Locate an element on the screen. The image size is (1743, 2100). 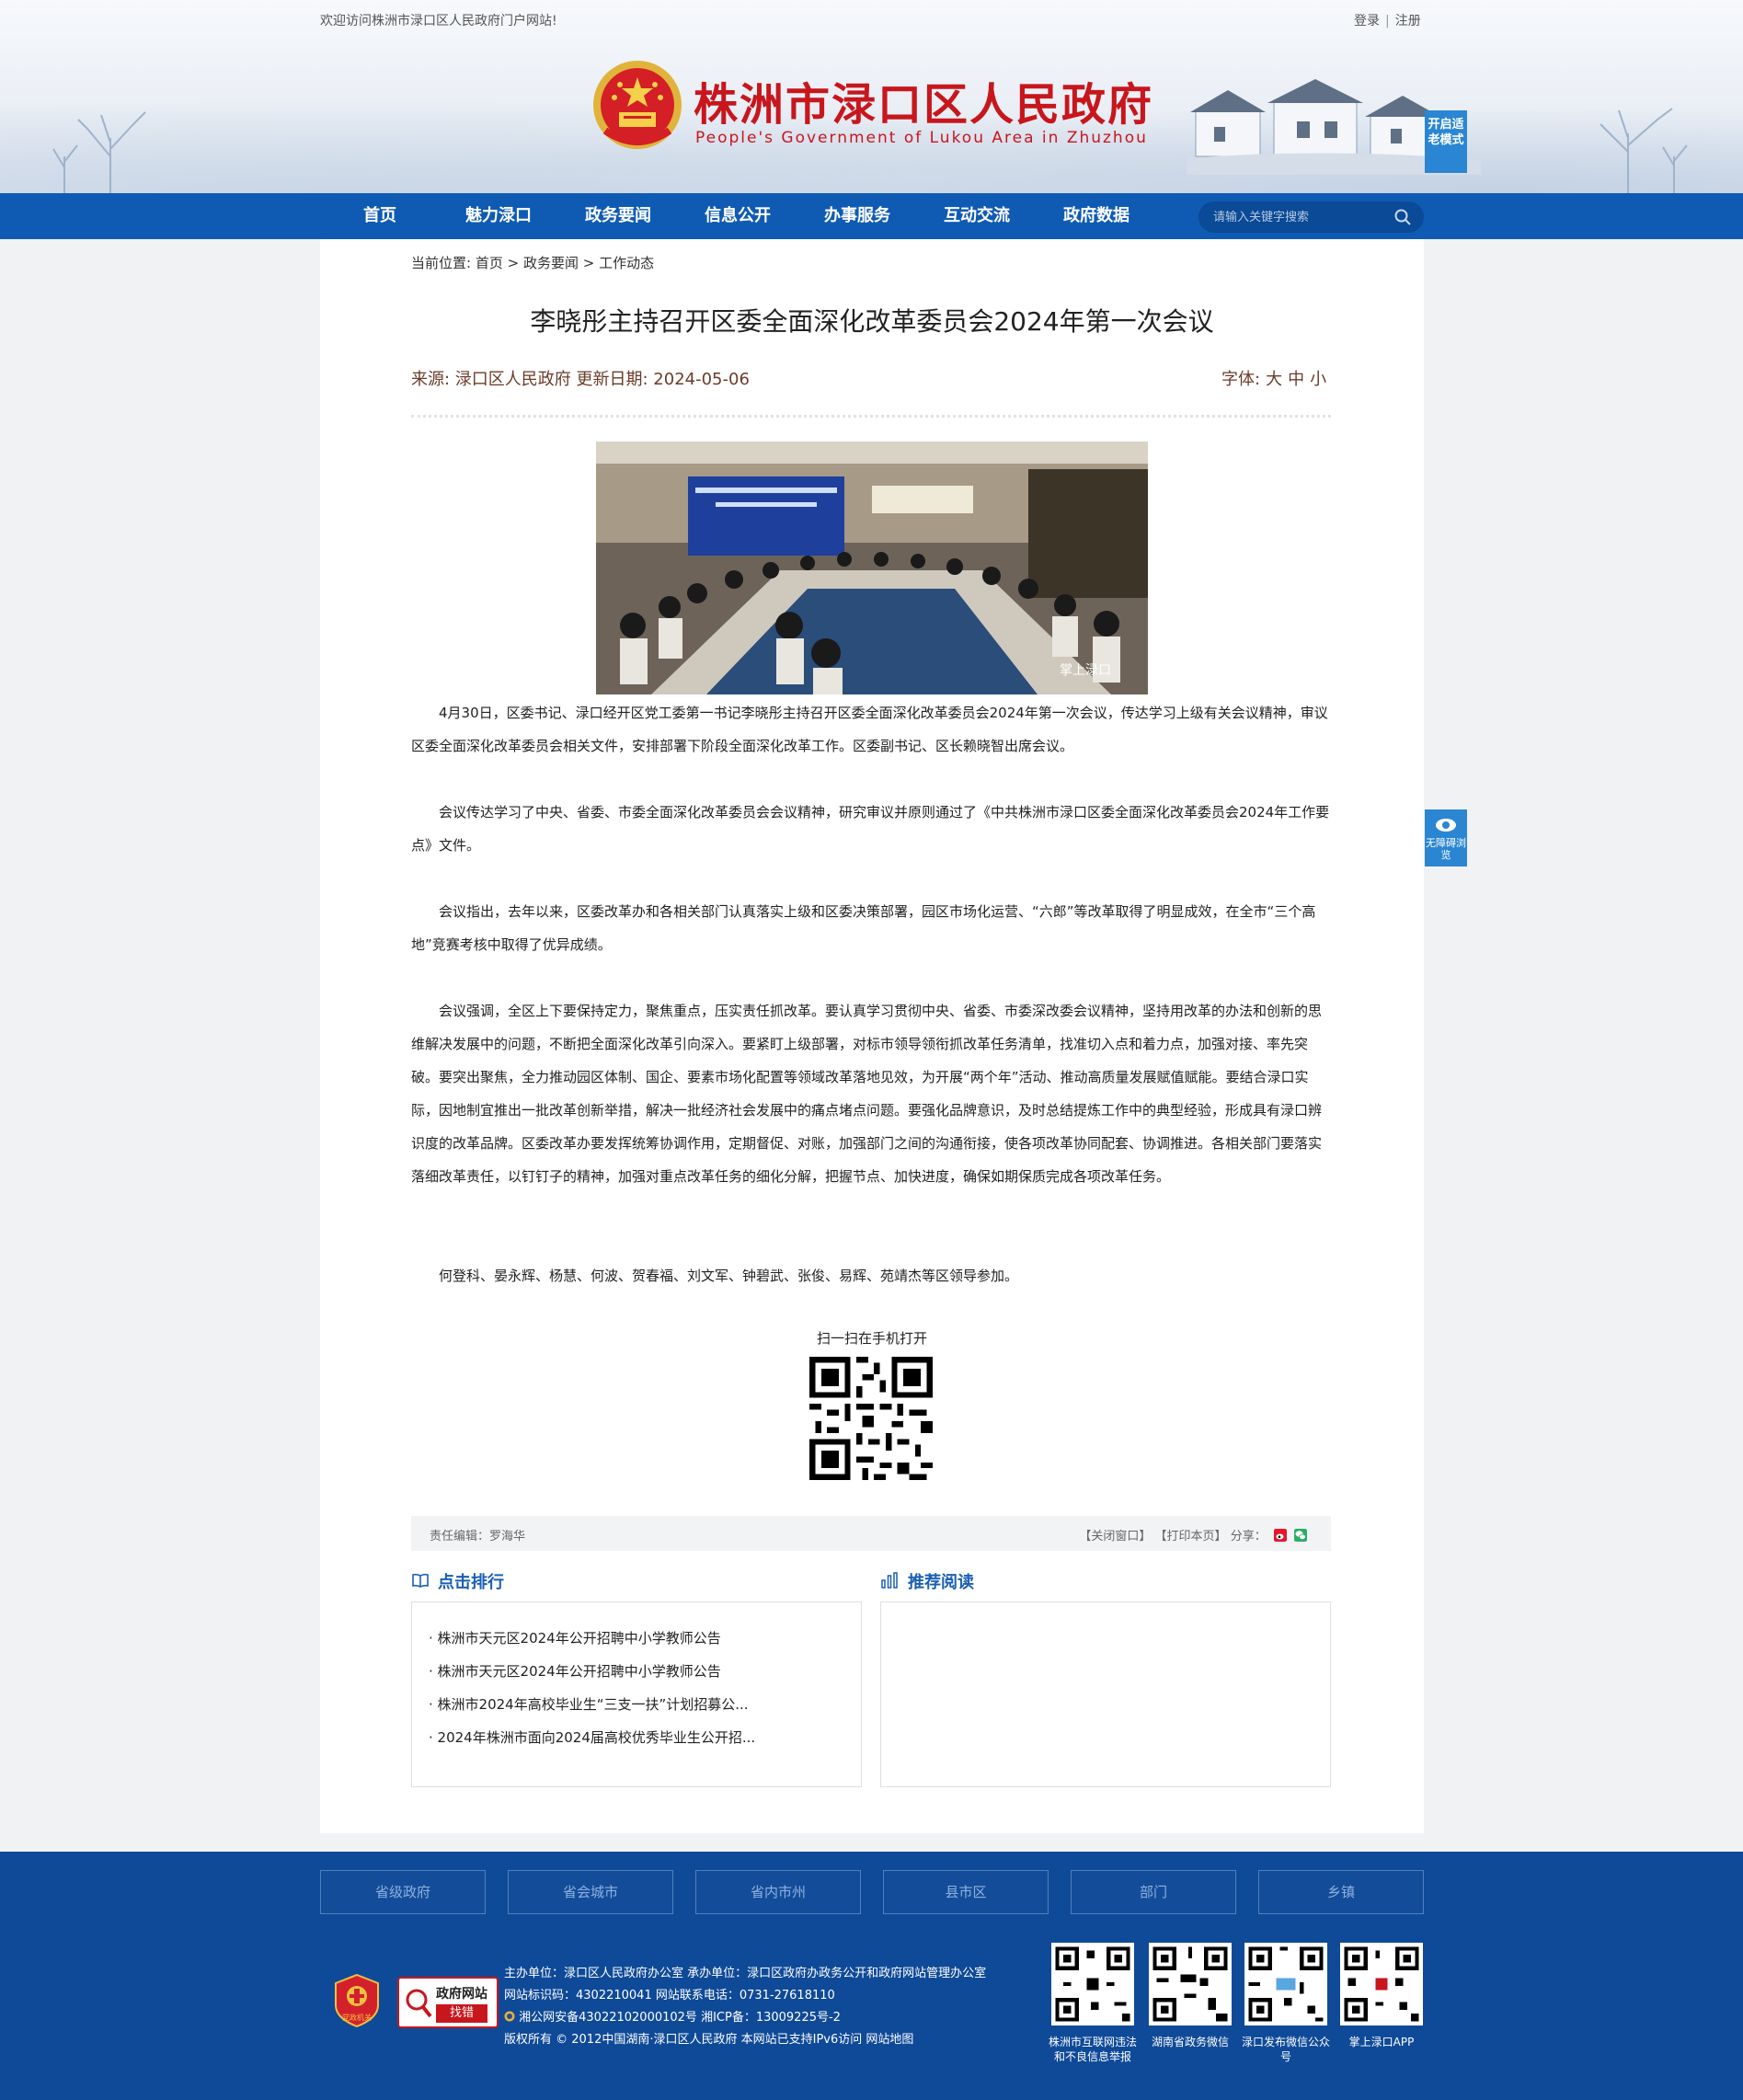
police-badge-icon is located at coordinates (509, 2016).